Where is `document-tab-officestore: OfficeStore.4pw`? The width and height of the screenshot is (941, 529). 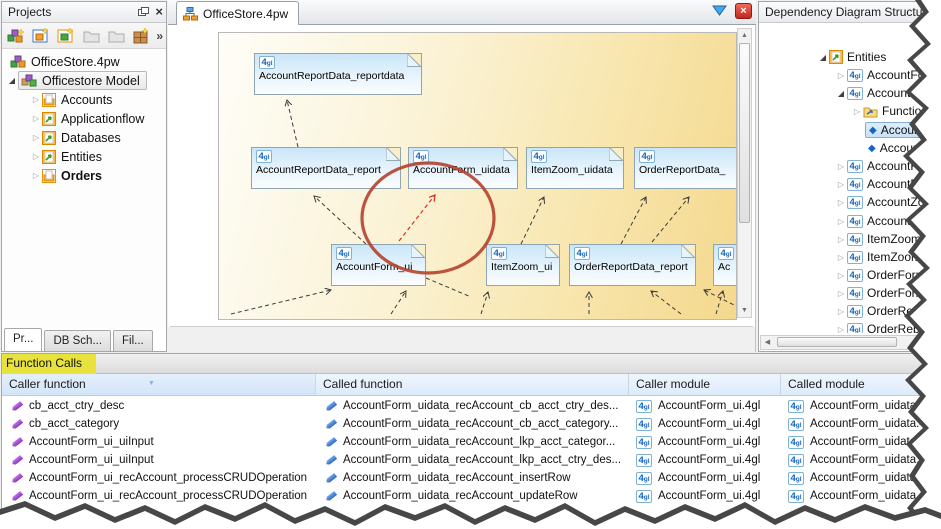 document-tab-officestore: OfficeStore.4pw is located at coordinates (238, 13).